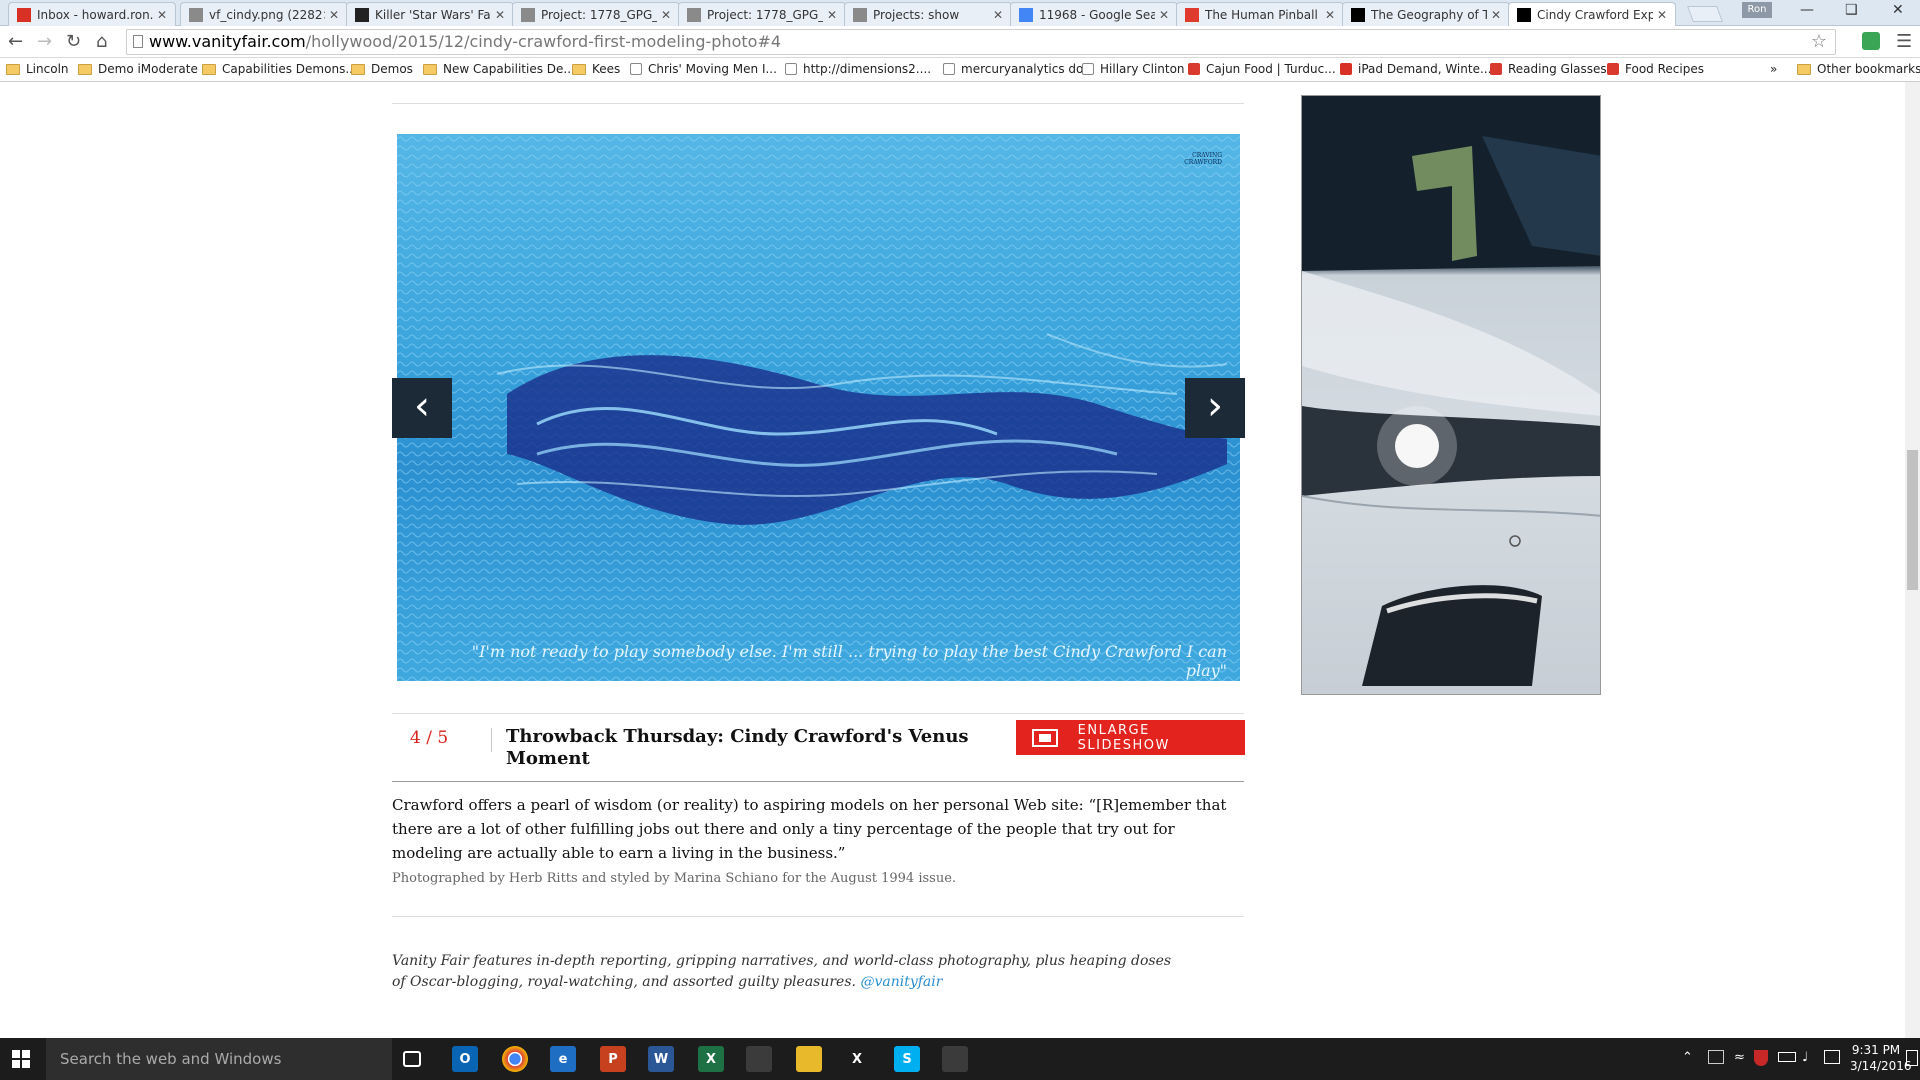  What do you see at coordinates (465, 1059) in the screenshot?
I see `outlook-icon: O` at bounding box center [465, 1059].